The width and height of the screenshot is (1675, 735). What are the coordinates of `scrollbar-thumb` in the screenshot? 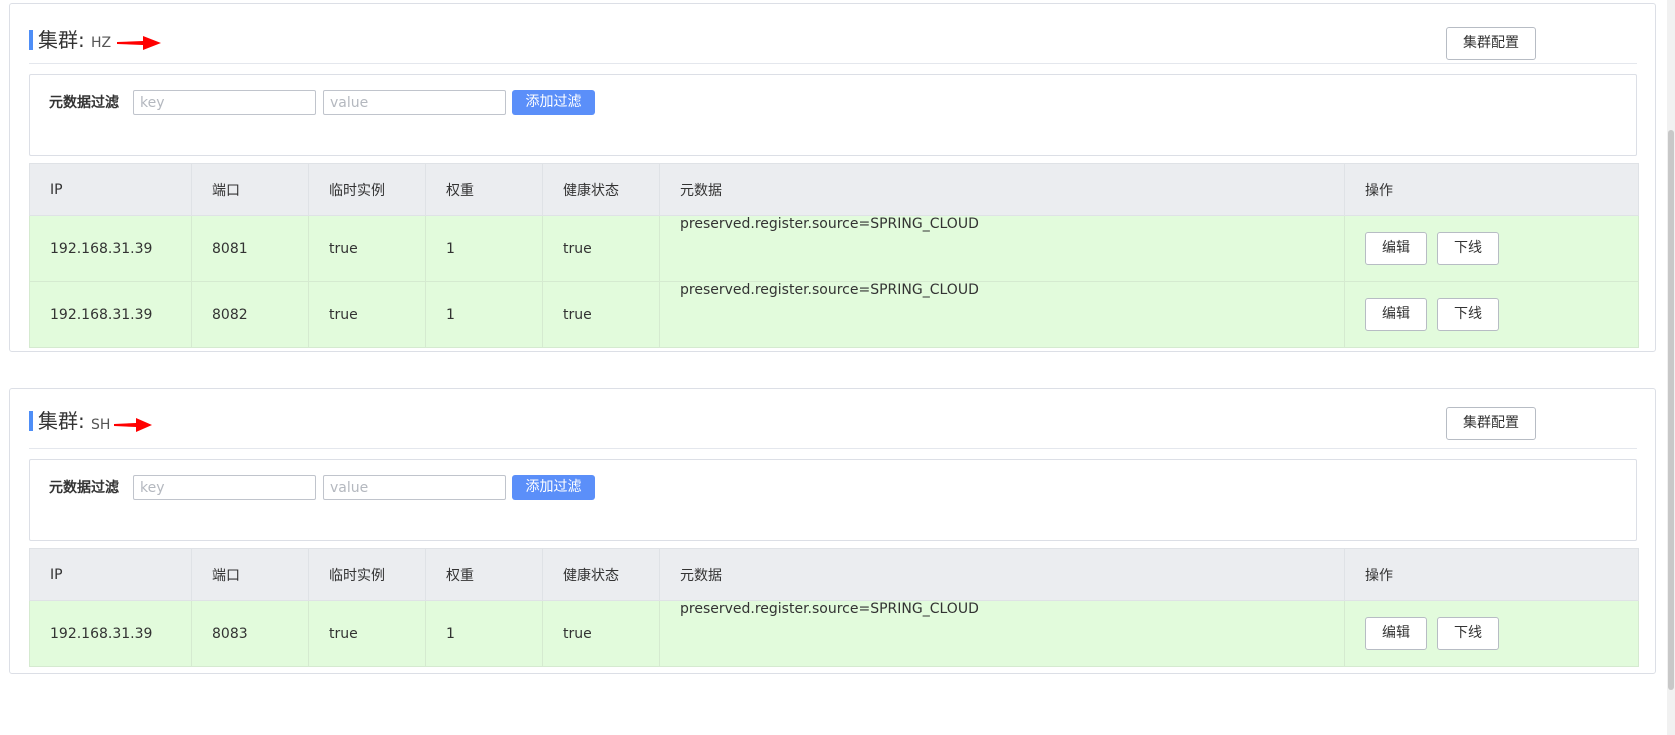 It's located at (1671, 410).